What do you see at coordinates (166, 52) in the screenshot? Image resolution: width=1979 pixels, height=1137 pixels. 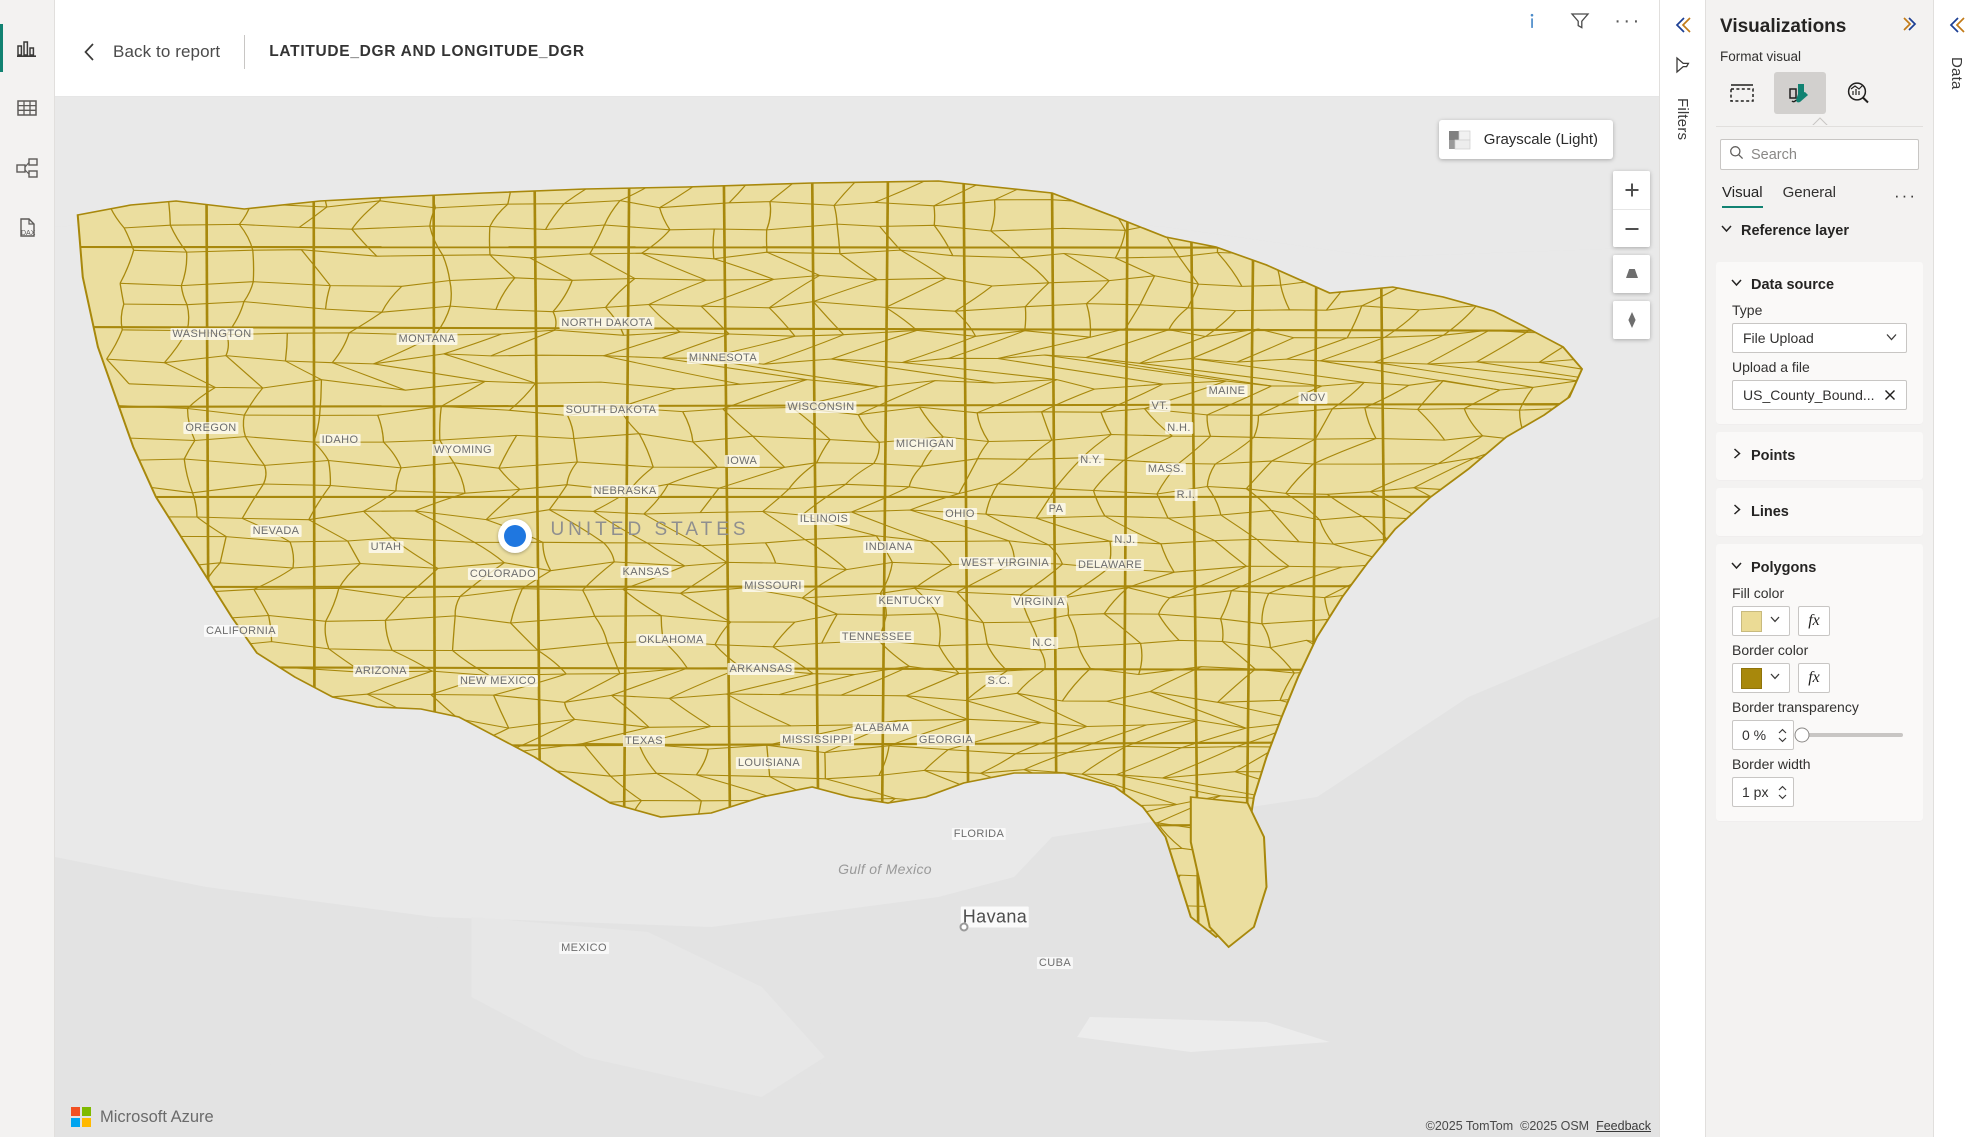 I see `back-to-report-link: Back to report` at bounding box center [166, 52].